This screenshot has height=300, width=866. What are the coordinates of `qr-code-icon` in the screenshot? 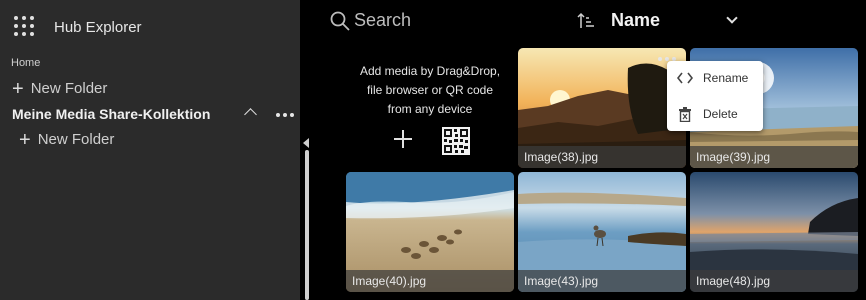 It's located at (456, 141).